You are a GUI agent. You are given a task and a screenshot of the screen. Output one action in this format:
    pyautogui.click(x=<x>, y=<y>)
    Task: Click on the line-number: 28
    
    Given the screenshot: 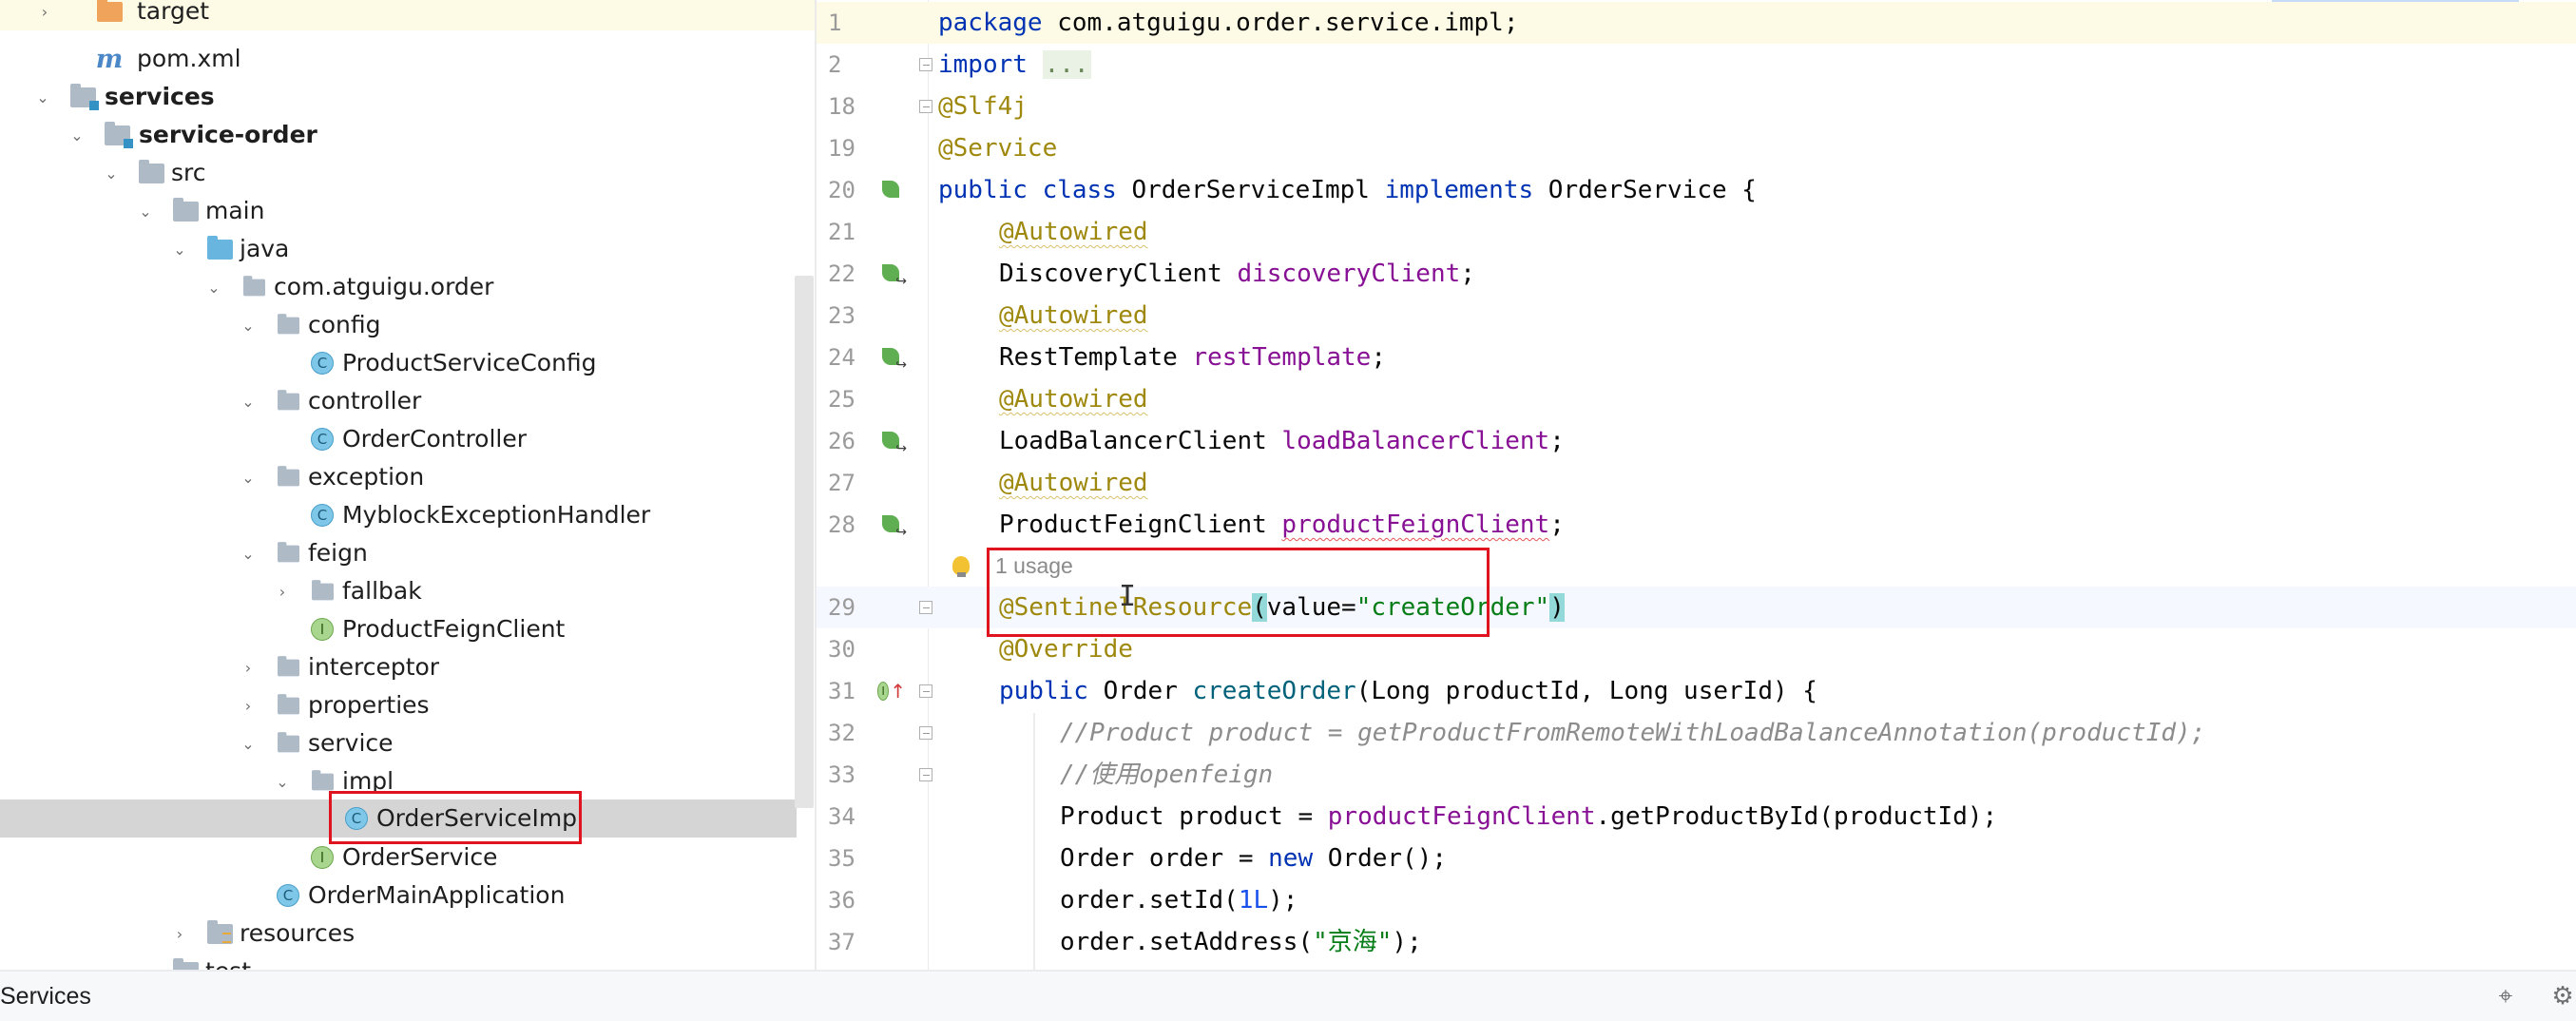 What is the action you would take?
    pyautogui.click(x=842, y=524)
    